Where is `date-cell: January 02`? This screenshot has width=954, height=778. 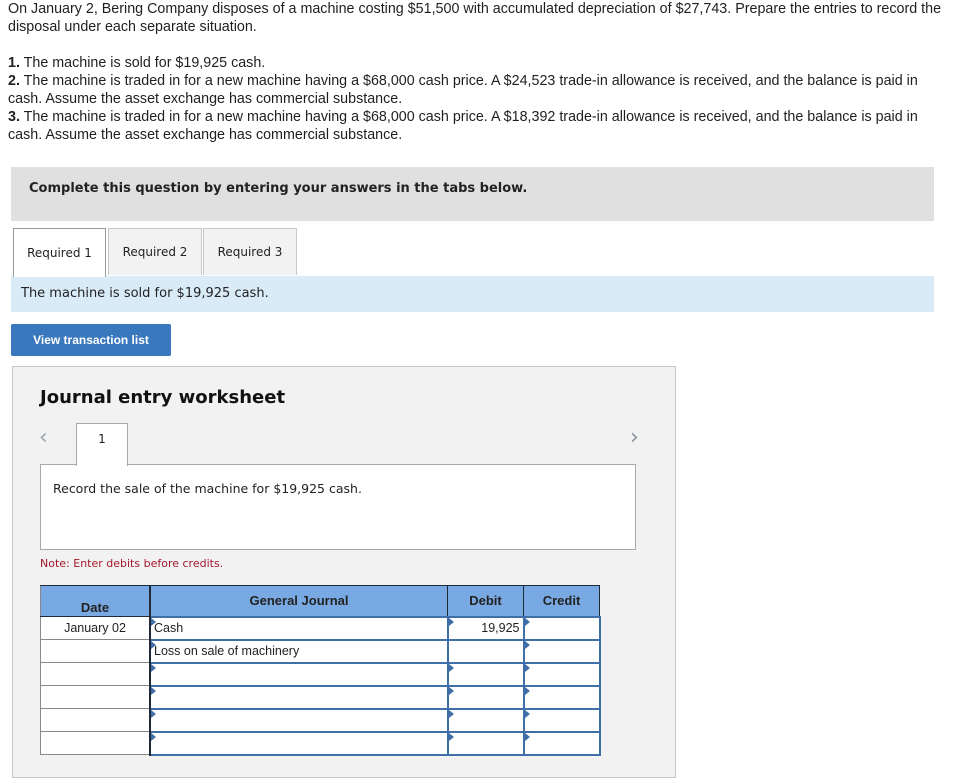
date-cell: January 02 is located at coordinates (95, 628).